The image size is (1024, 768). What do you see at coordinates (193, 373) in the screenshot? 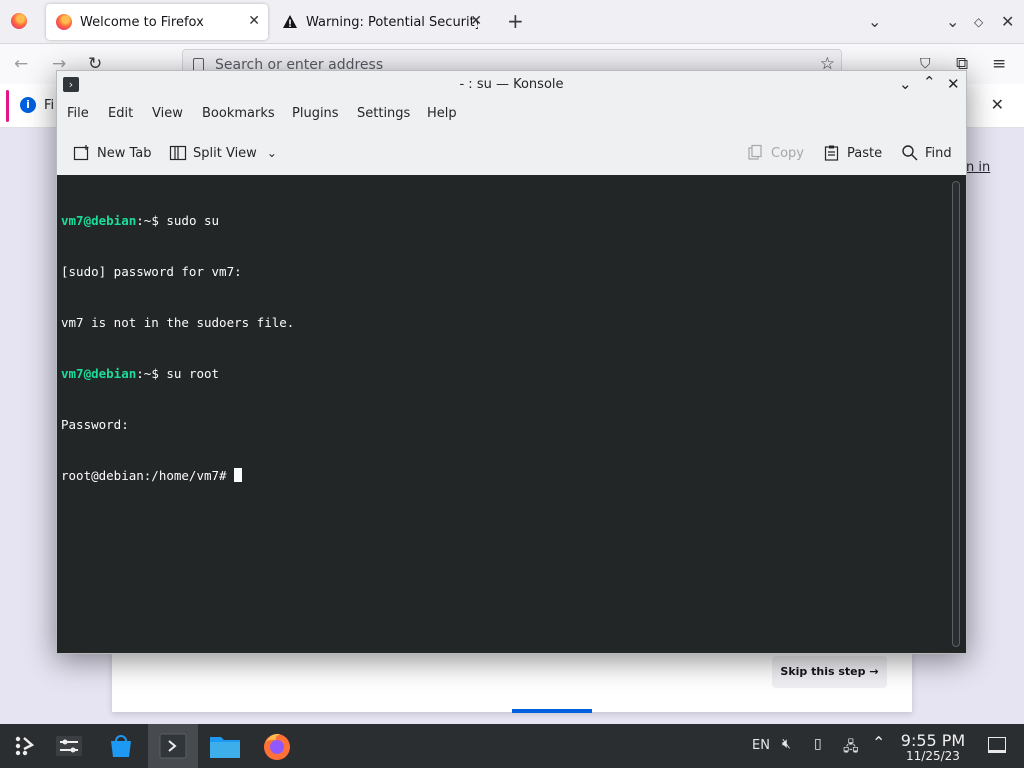
I see `command-text: su root` at bounding box center [193, 373].